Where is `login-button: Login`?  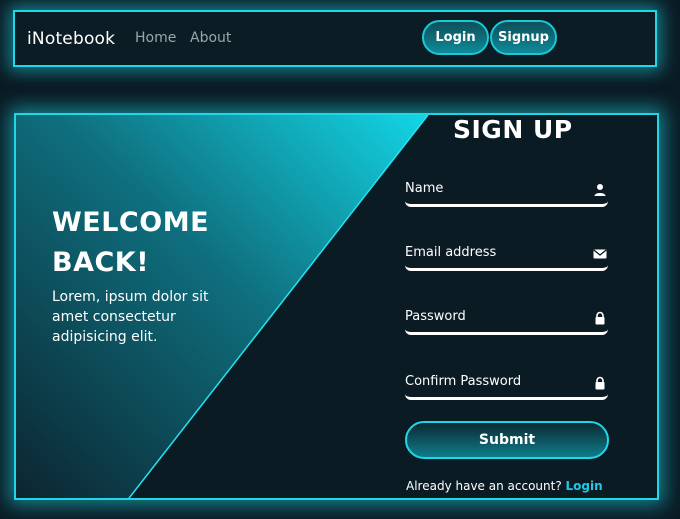 login-button: Login is located at coordinates (455, 37).